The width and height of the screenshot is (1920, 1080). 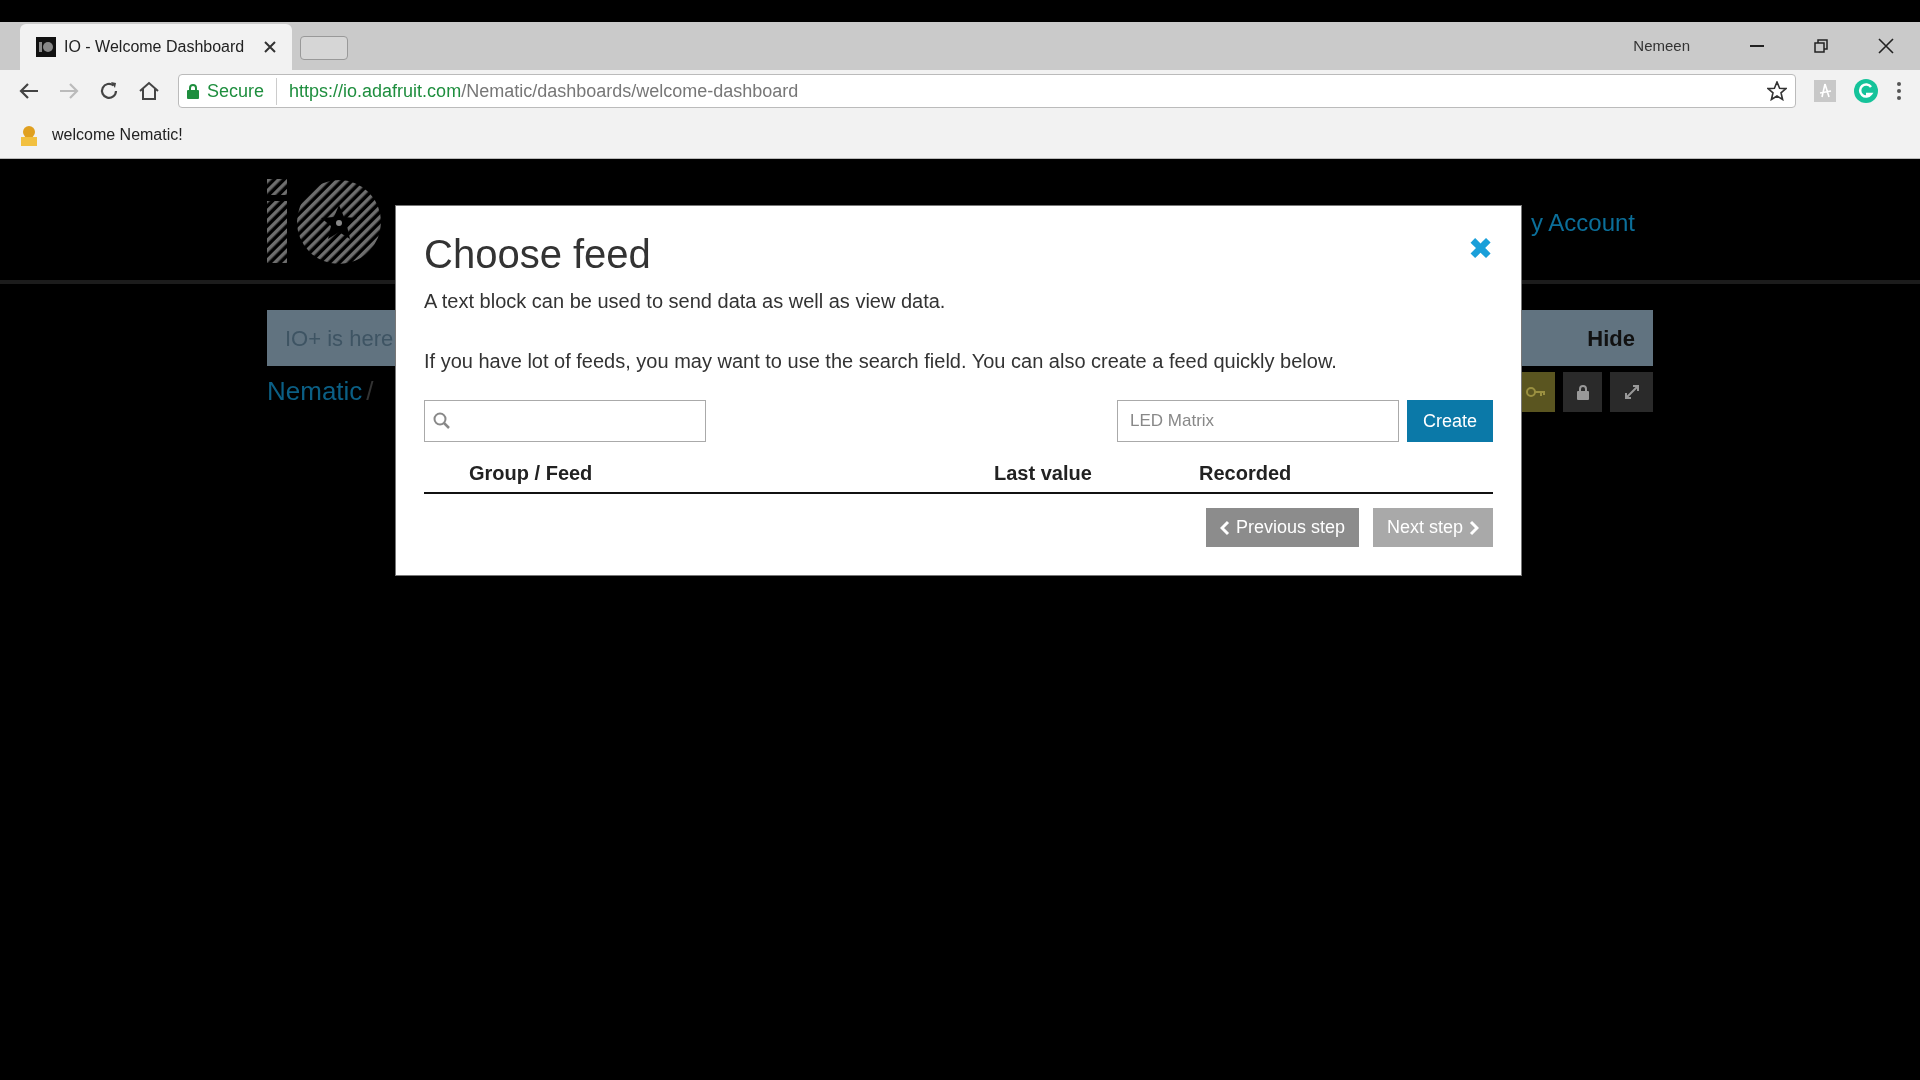 What do you see at coordinates (46, 47) in the screenshot?
I see `tab-favicon-icon` at bounding box center [46, 47].